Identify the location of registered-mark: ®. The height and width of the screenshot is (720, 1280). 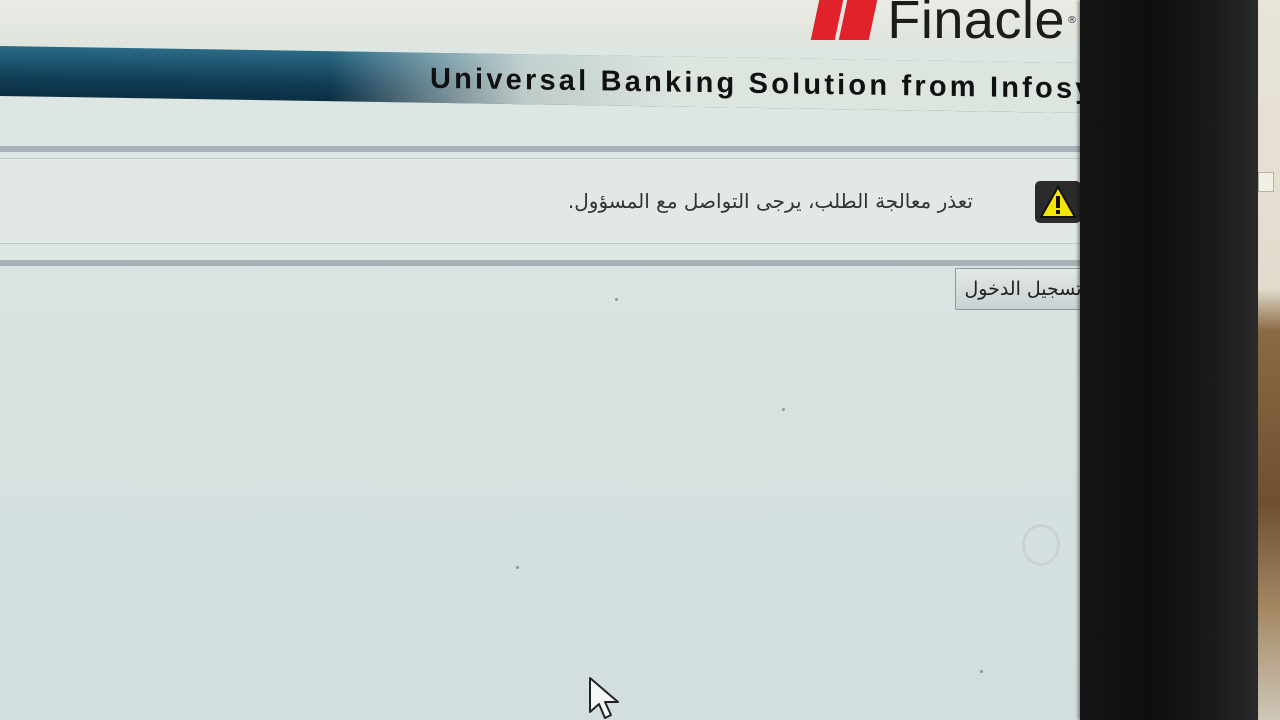
(1072, 20).